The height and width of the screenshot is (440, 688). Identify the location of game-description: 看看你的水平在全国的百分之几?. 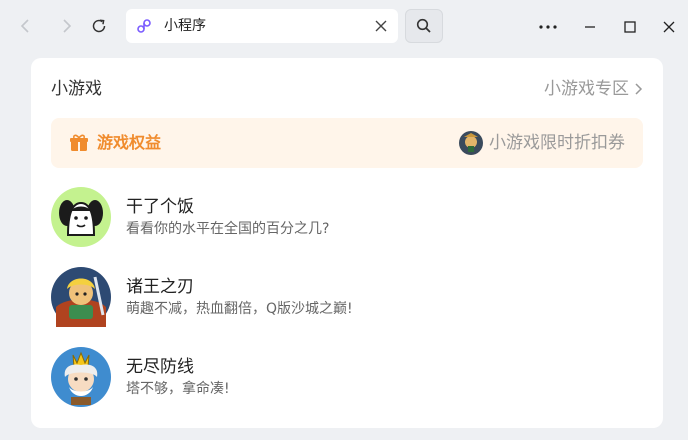
(228, 229).